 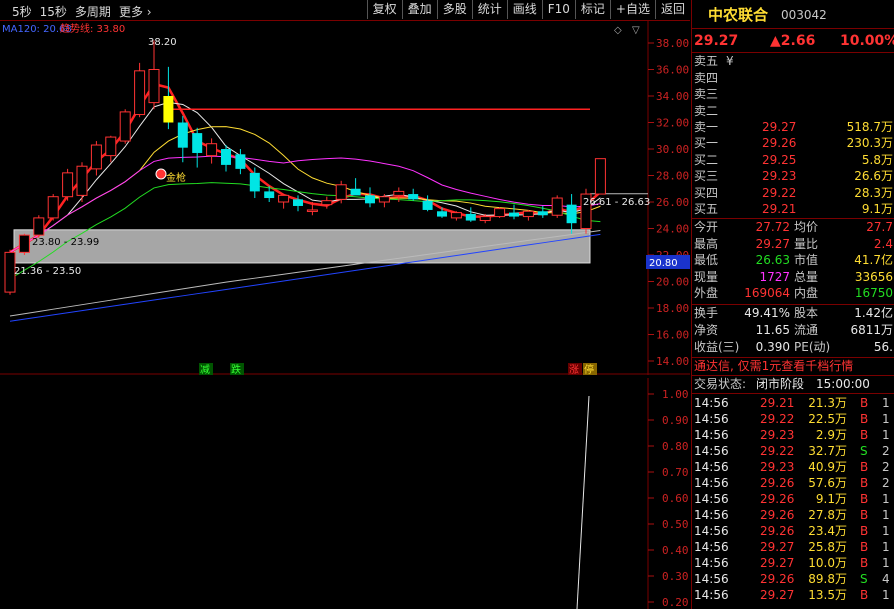 I want to click on support-band, so click(x=302, y=246).